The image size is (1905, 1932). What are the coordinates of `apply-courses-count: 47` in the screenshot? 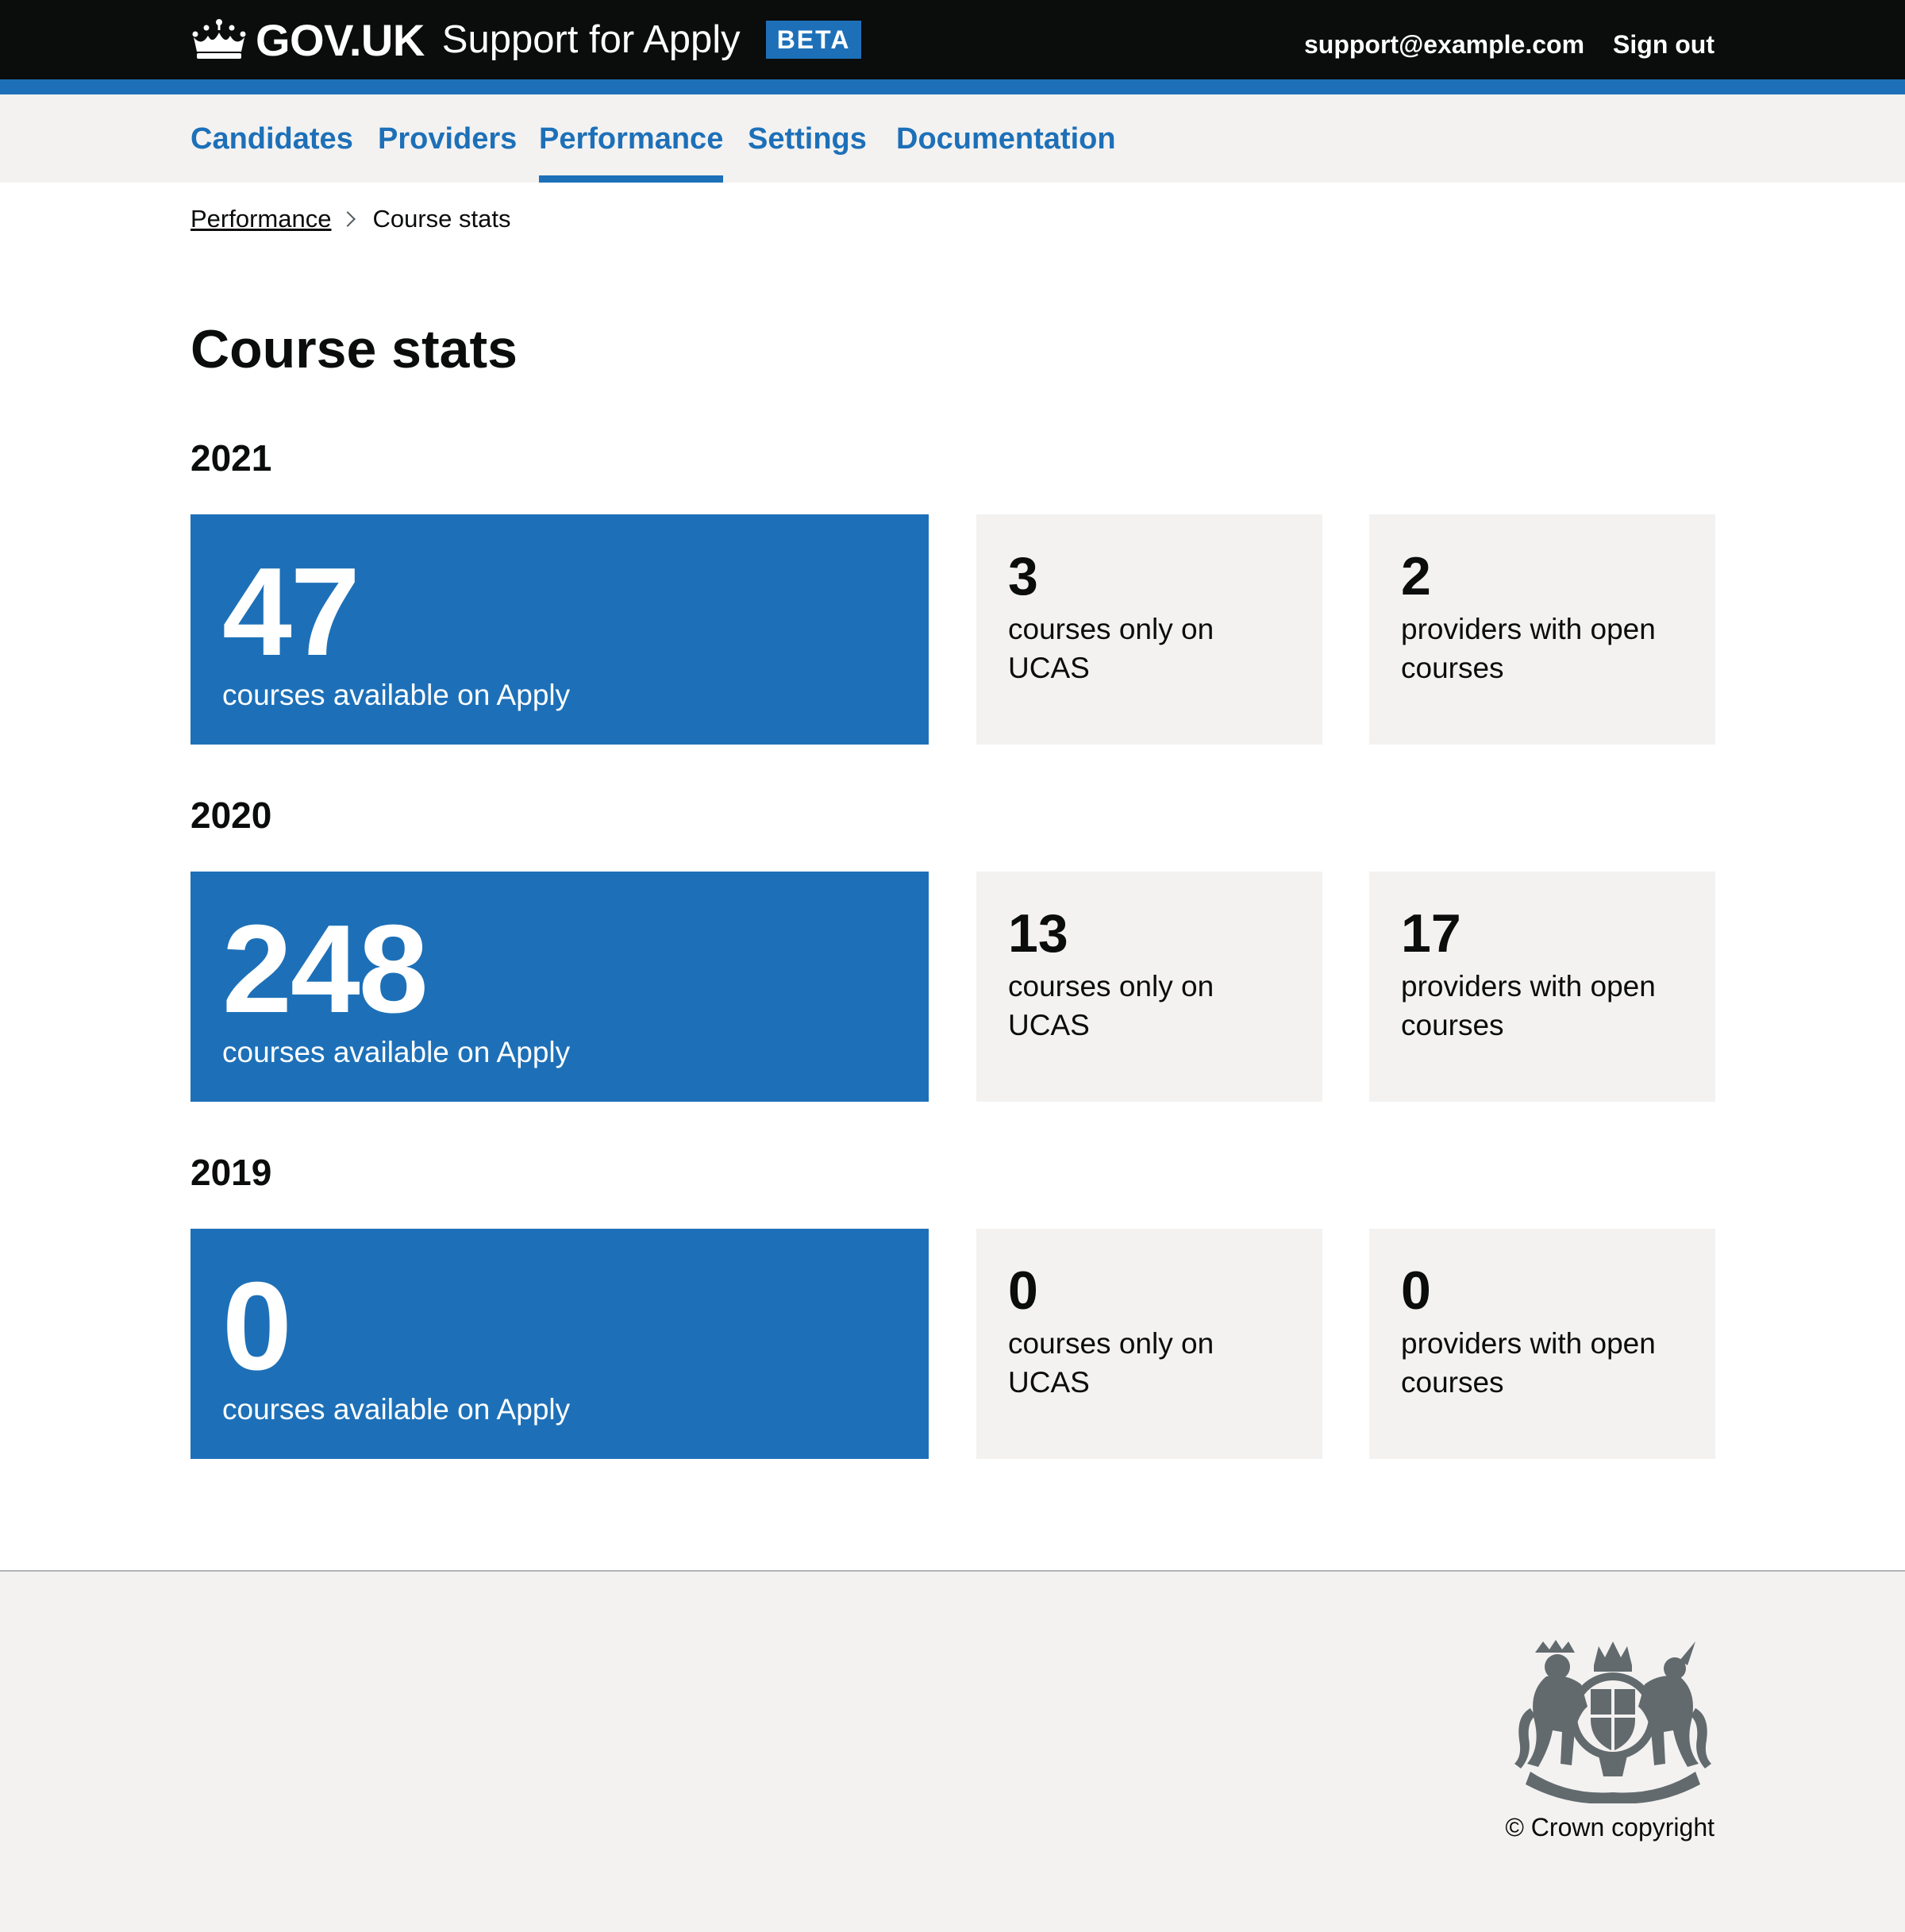 It's located at (291, 612).